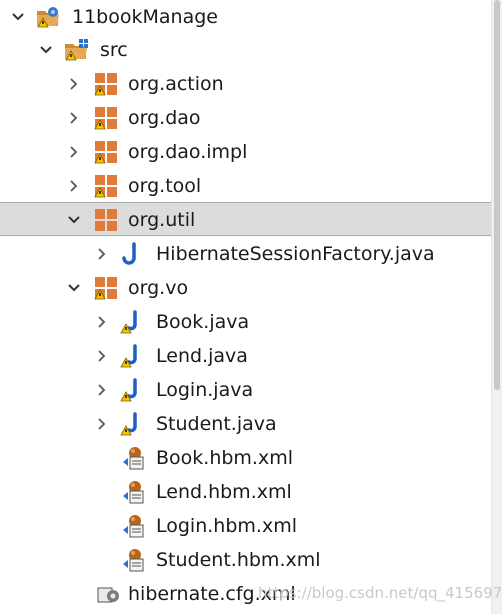 The width and height of the screenshot is (502, 614). I want to click on tree-label-java-file: Book.java, so click(203, 322).